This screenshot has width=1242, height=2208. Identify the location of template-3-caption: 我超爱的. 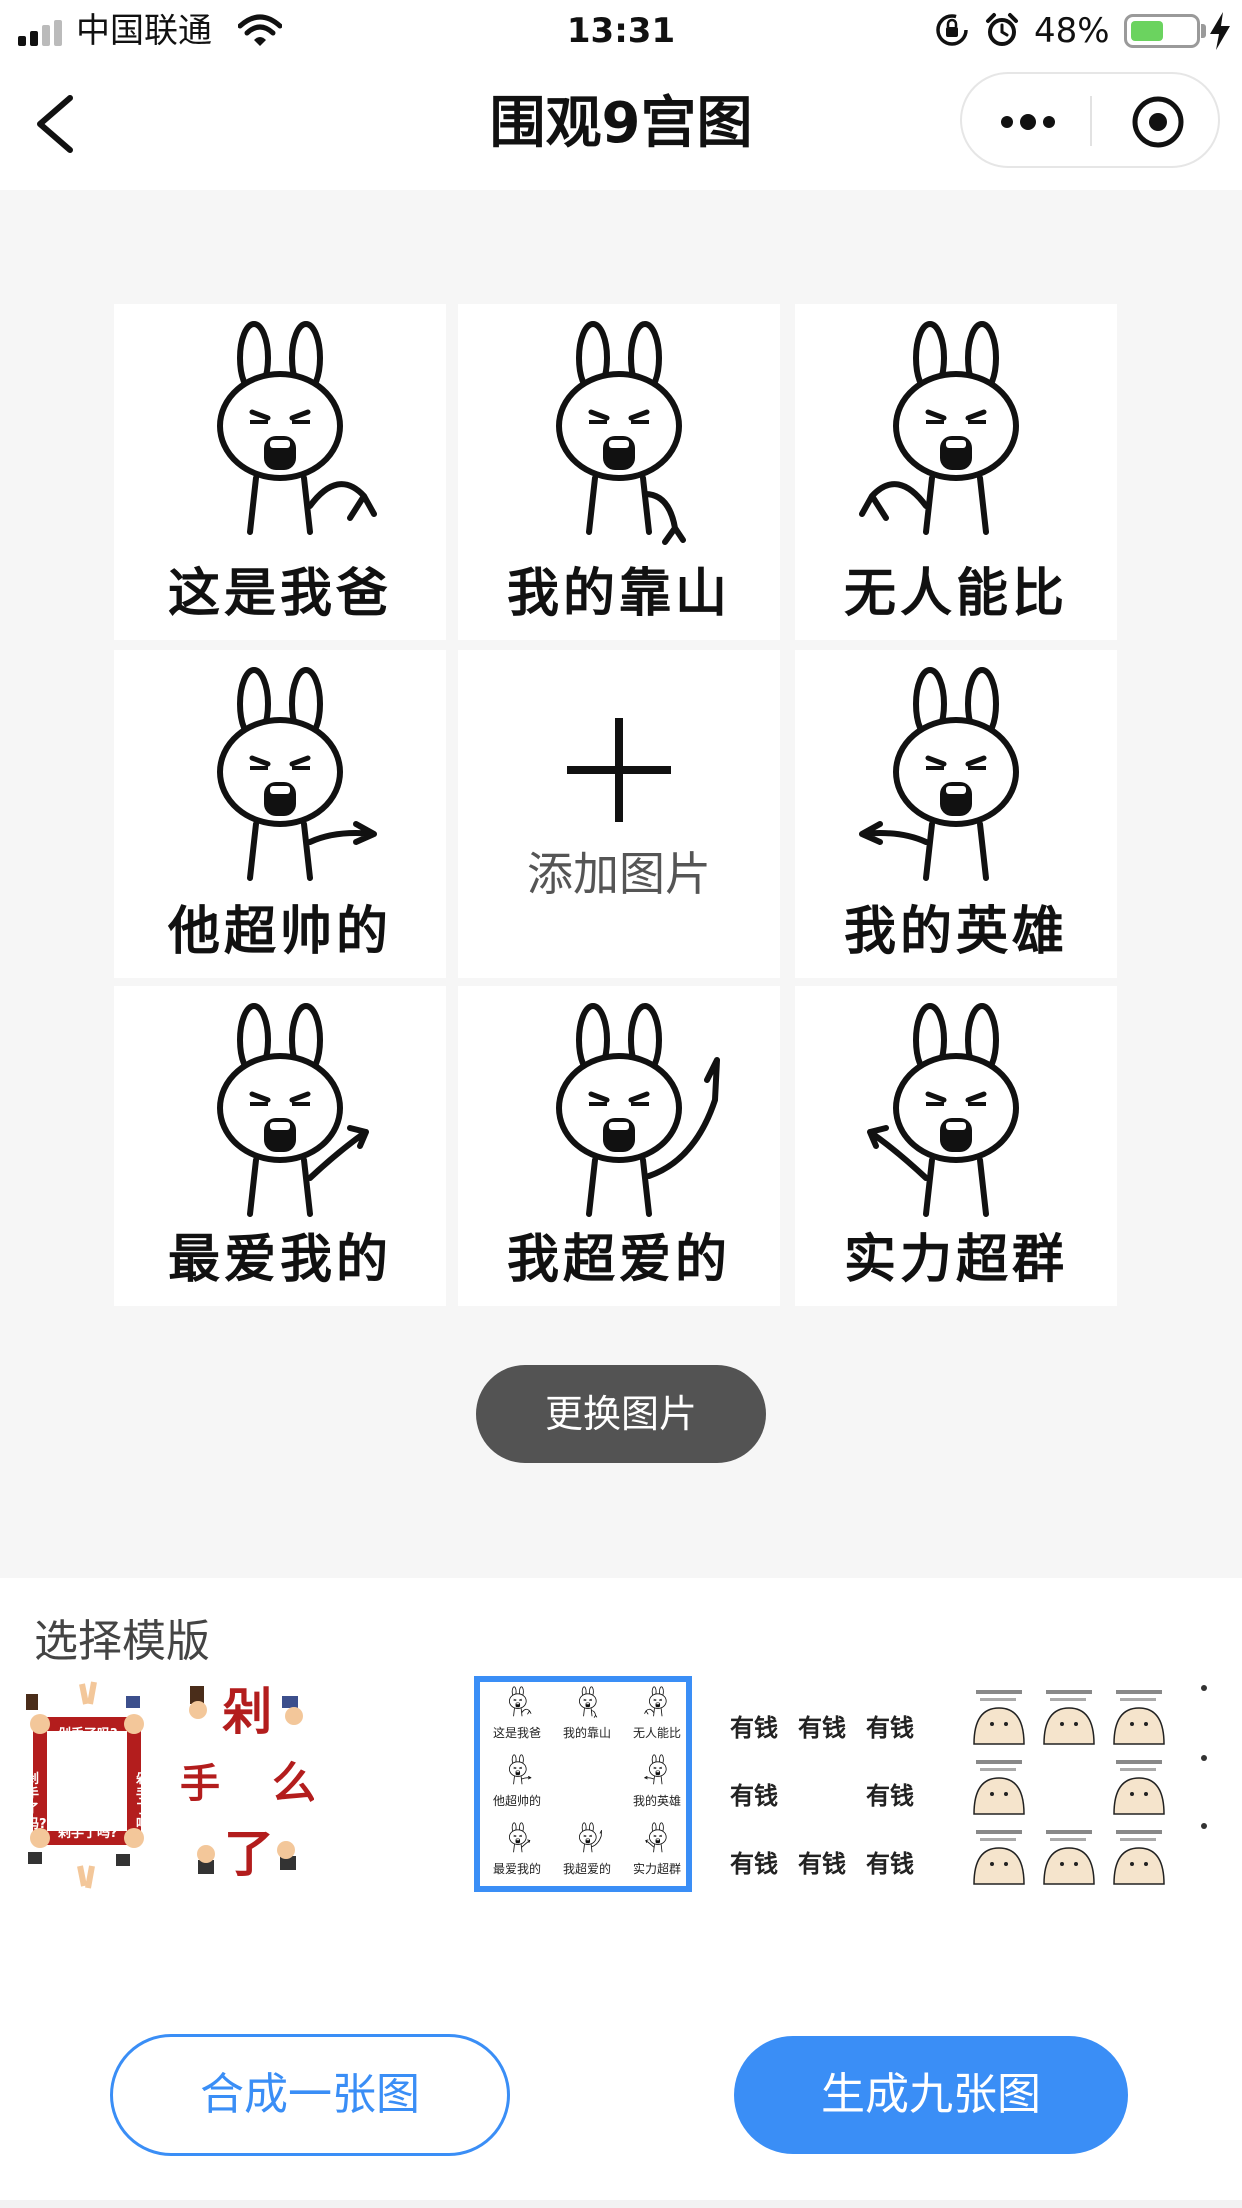
(586, 1869).